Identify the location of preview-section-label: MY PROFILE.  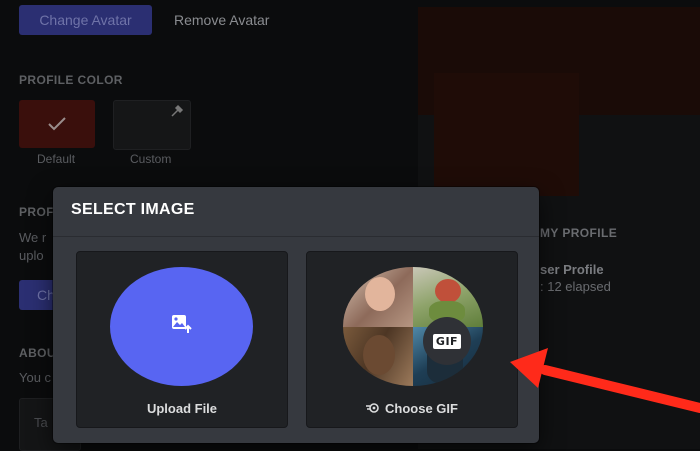
(579, 233).